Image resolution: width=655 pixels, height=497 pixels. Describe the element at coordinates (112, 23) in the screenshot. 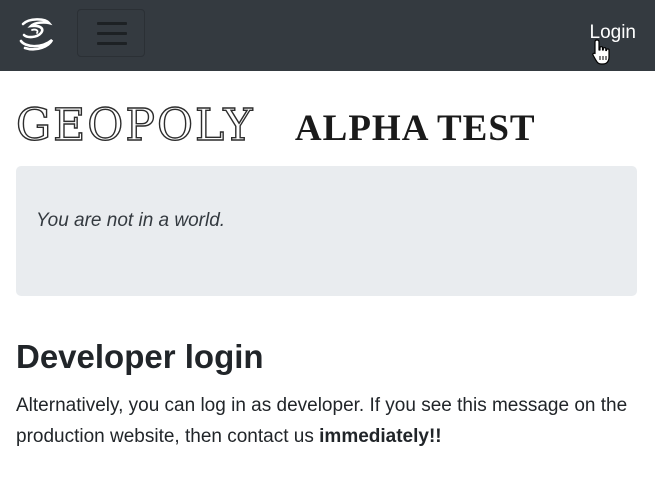

I see `hamburger-menu-icon` at that location.